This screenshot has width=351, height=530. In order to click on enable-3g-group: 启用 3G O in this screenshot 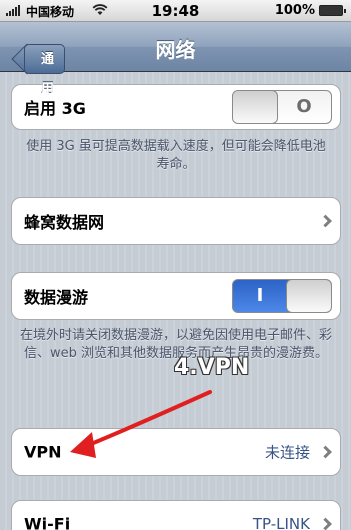, I will do `click(176, 107)`.